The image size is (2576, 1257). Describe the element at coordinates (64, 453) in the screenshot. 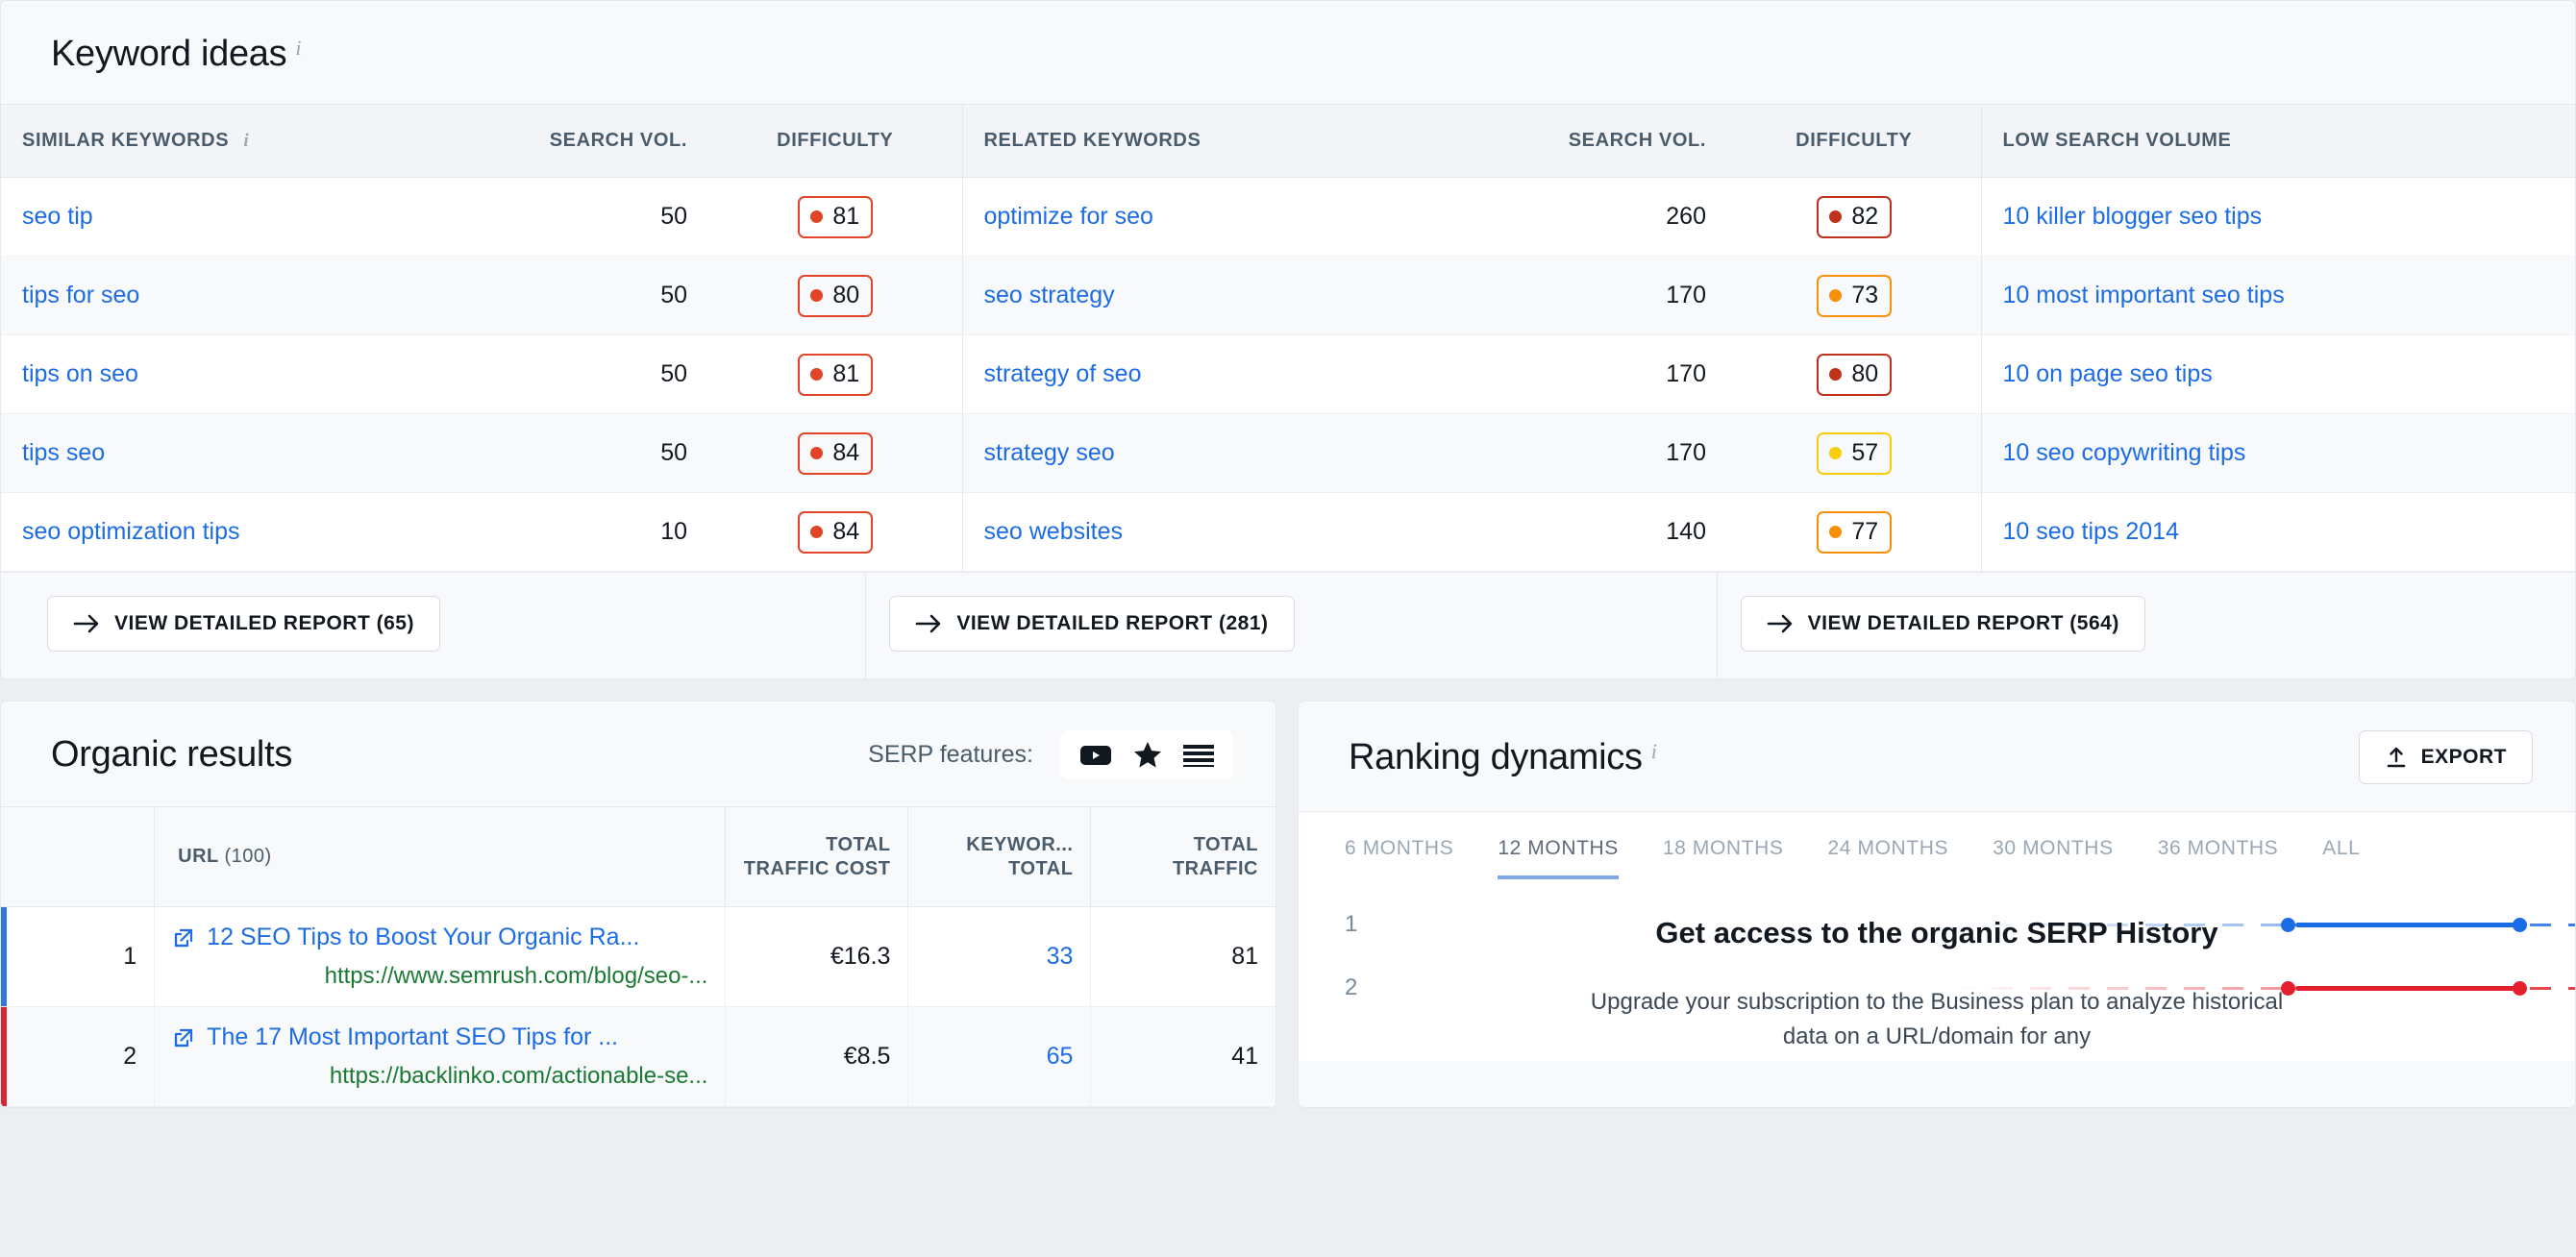

I see `keyword-link: tips seo` at that location.